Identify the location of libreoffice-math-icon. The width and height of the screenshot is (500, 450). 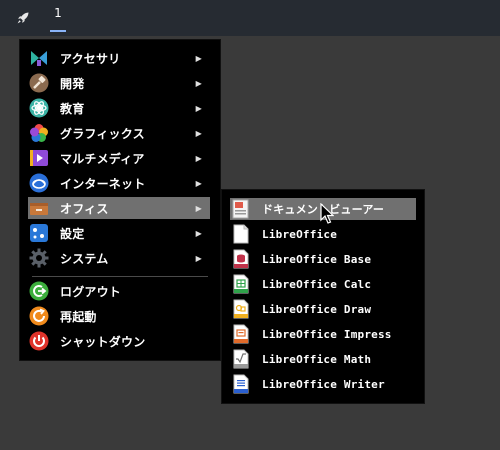
(241, 359).